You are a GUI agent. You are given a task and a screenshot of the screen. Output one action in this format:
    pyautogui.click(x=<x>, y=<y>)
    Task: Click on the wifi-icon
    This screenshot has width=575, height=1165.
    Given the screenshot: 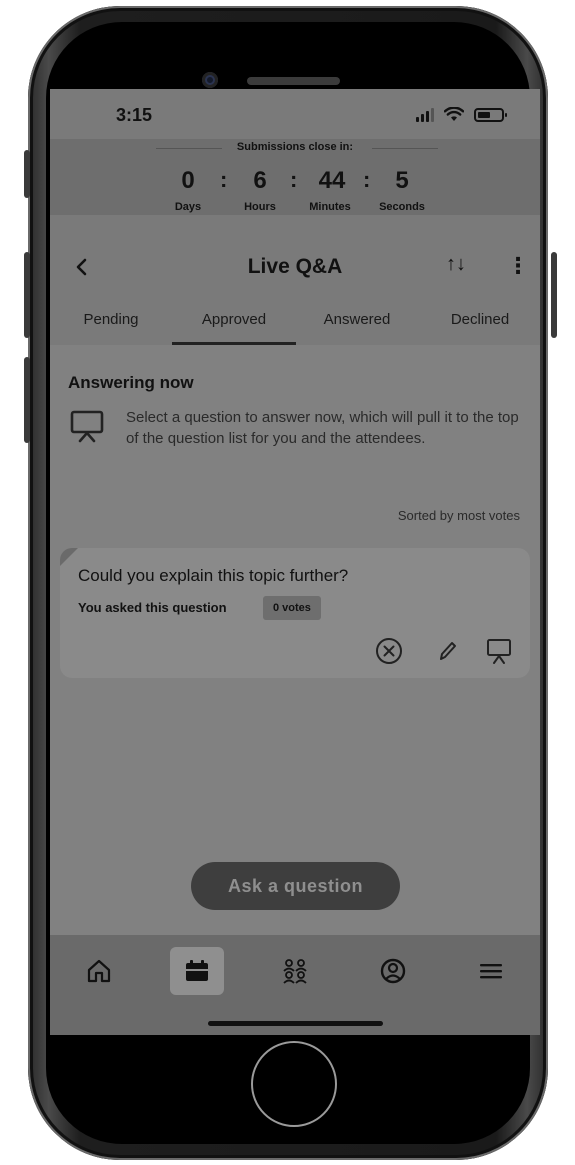 What is the action you would take?
    pyautogui.click(x=454, y=114)
    